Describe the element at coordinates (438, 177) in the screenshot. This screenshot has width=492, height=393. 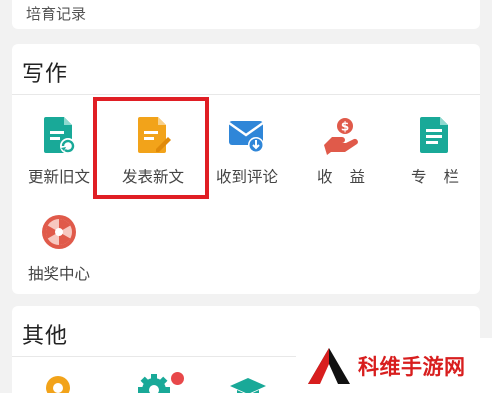
I see `column-label: 专 栏` at that location.